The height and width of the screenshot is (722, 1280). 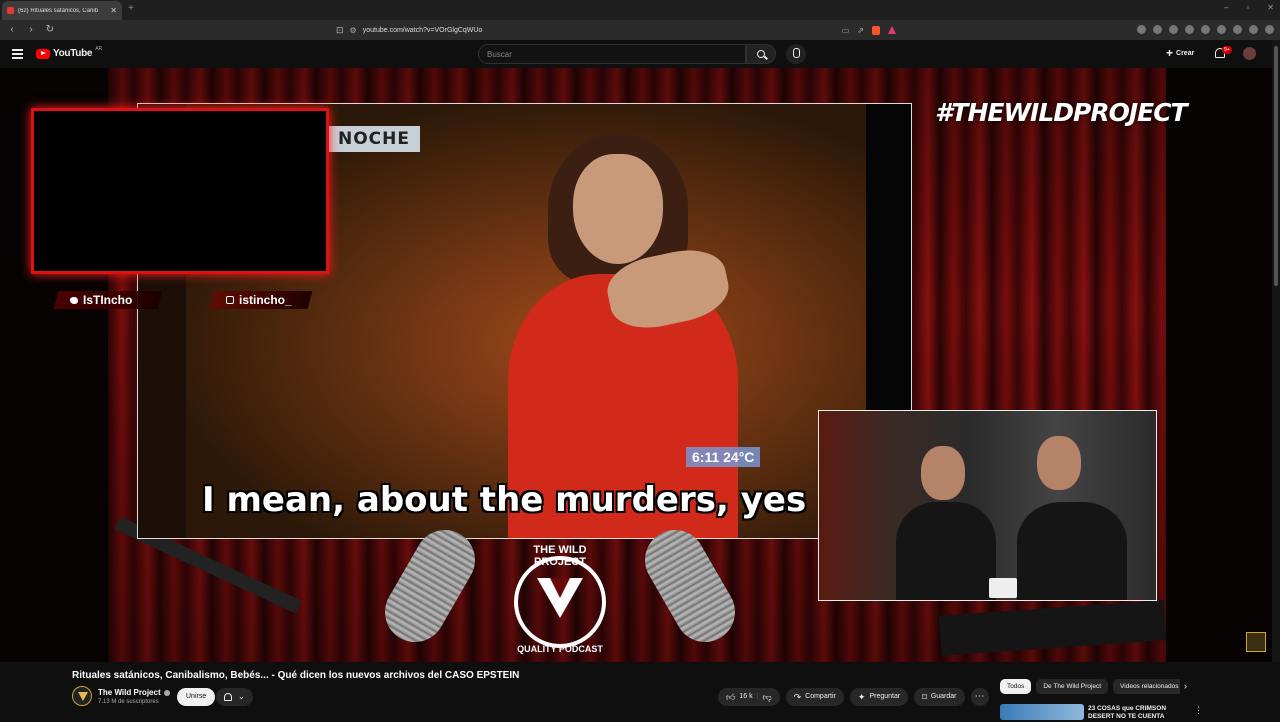 I want to click on brave-rewards-icon, so click(x=892, y=29).